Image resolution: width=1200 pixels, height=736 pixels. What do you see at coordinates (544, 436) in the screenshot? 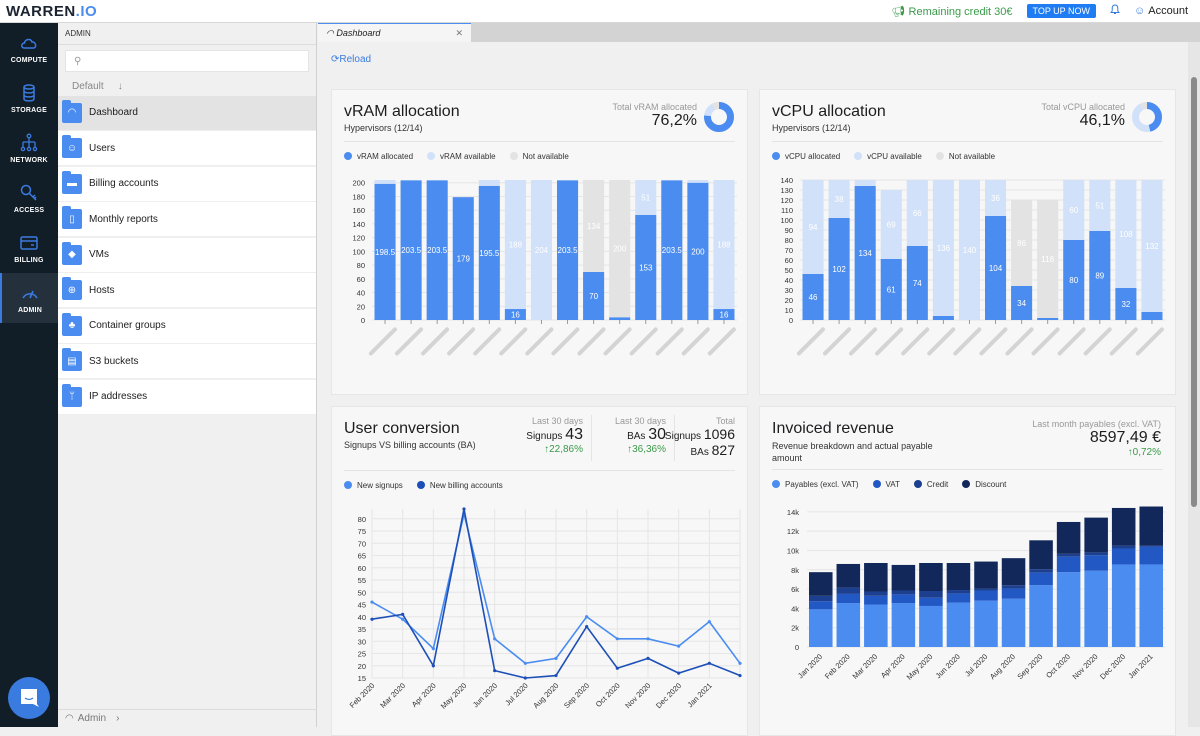
I see `stat-name: Signups` at bounding box center [544, 436].